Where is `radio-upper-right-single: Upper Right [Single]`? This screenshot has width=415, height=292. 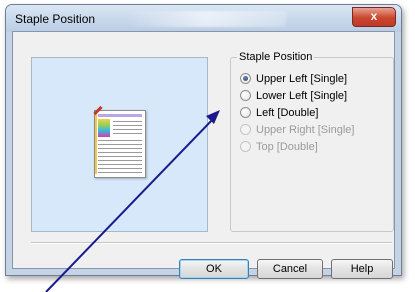 radio-upper-right-single: Upper Right [Single] is located at coordinates (297, 129).